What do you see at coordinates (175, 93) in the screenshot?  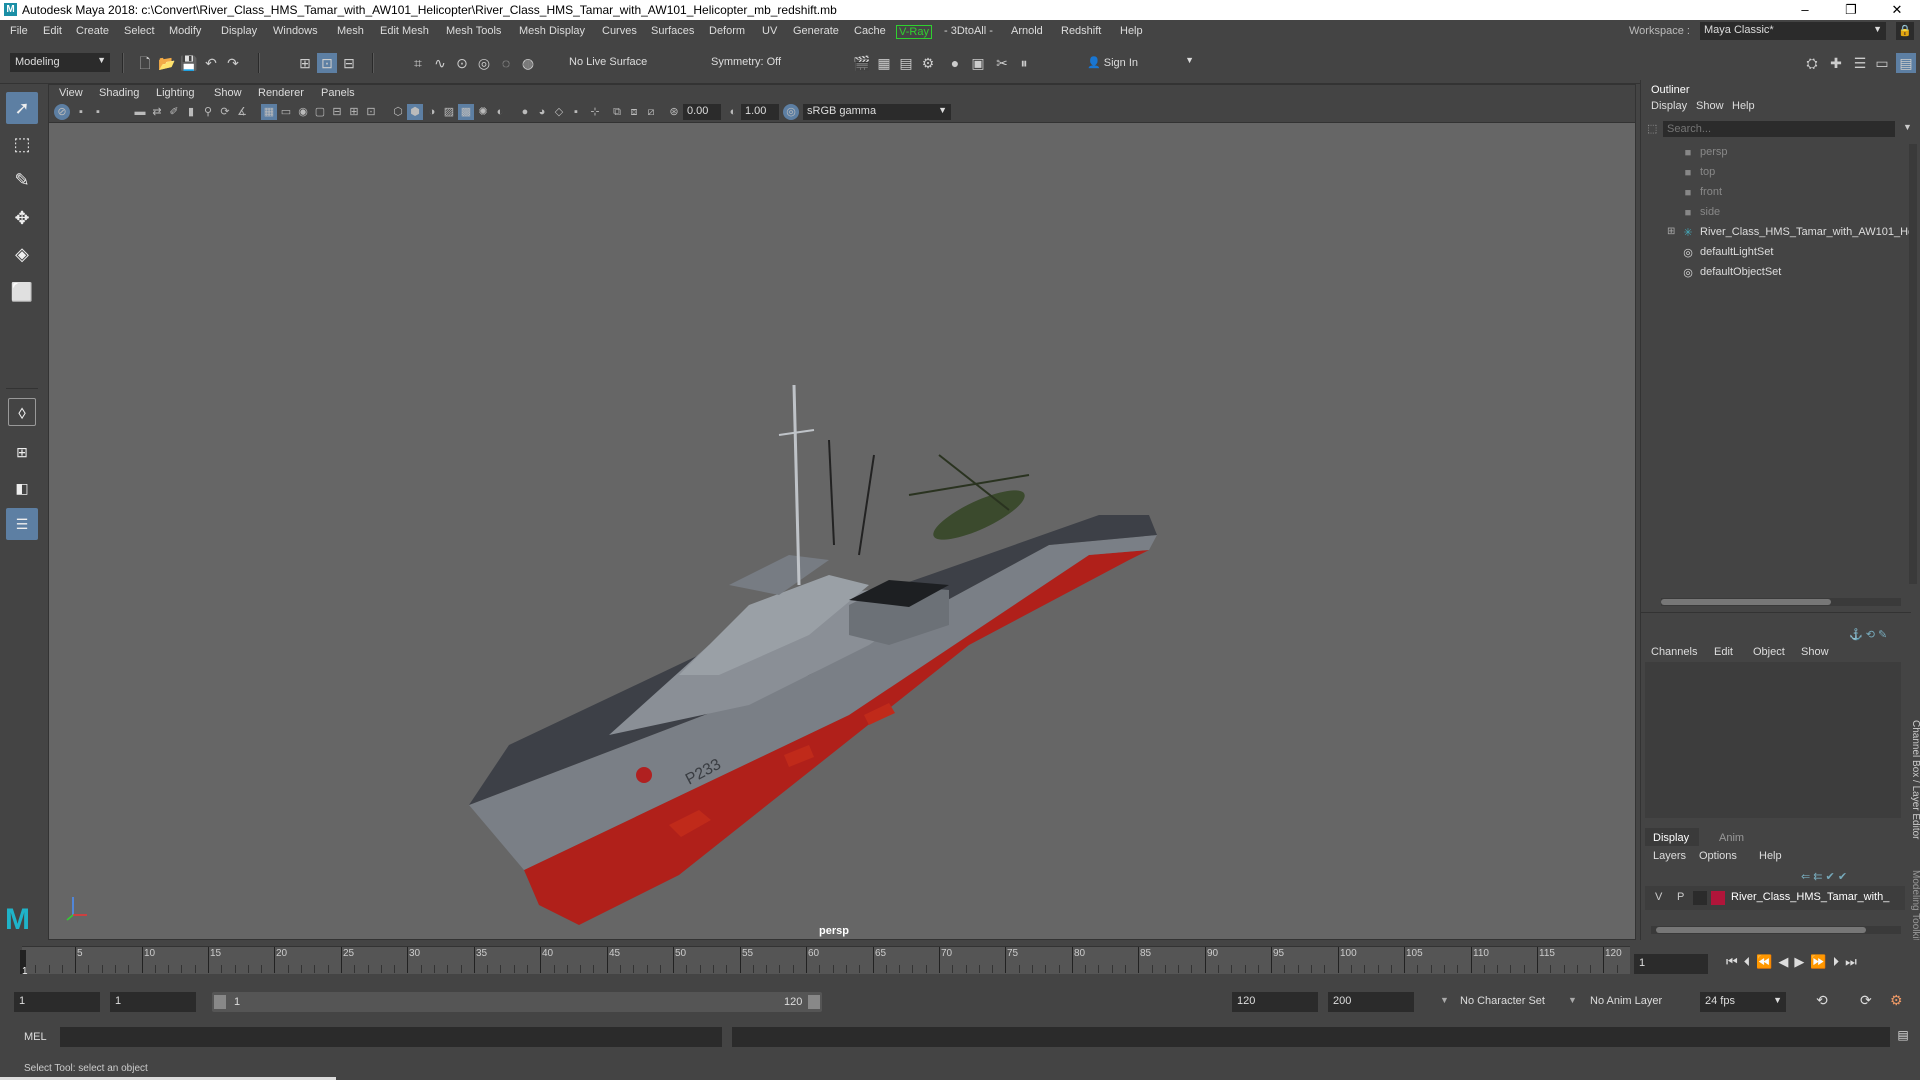 I see `viewport-menu-lighting: Lighting` at bounding box center [175, 93].